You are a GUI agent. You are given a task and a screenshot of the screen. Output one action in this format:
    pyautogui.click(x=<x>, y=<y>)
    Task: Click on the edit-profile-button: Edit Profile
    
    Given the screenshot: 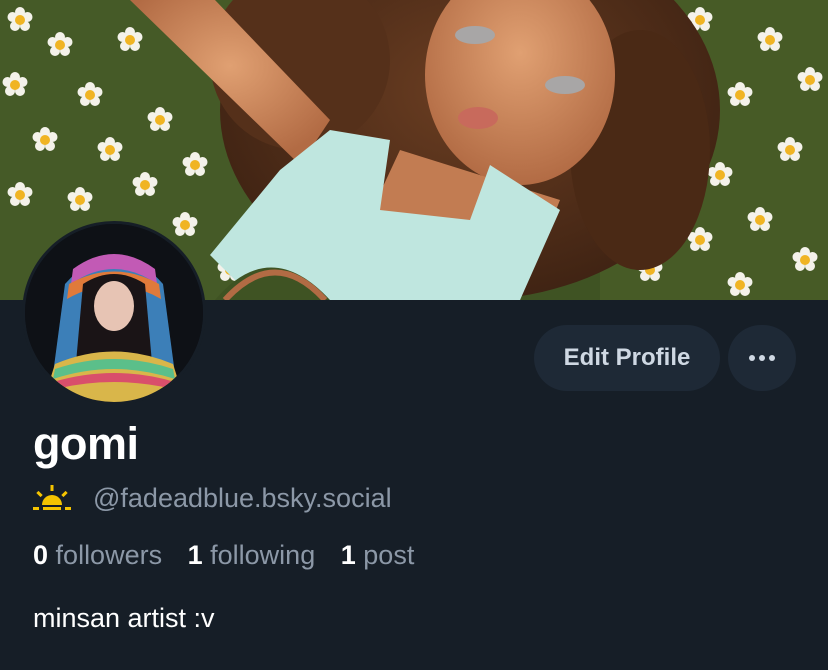 What is the action you would take?
    pyautogui.click(x=627, y=358)
    